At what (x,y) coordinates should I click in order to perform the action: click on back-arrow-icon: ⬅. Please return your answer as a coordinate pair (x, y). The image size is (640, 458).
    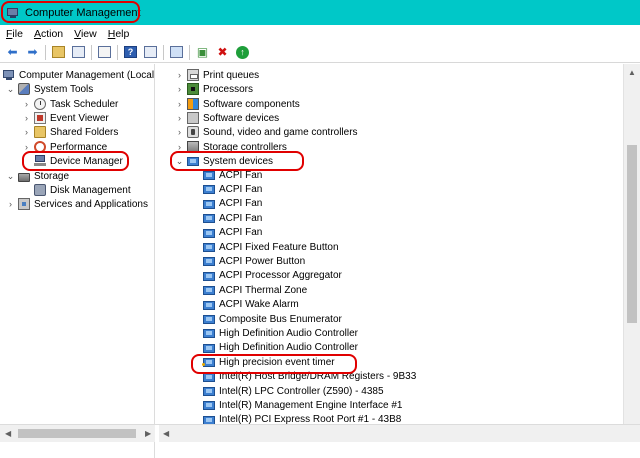
    Looking at the image, I should click on (12, 52).